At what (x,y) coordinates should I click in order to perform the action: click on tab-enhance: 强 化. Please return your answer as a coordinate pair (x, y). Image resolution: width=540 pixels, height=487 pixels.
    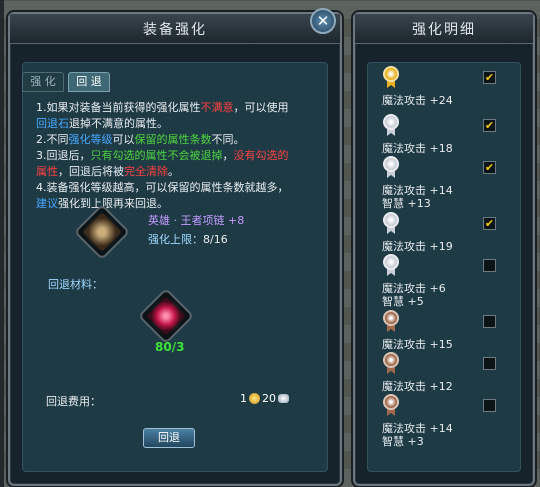
    Looking at the image, I should click on (43, 82).